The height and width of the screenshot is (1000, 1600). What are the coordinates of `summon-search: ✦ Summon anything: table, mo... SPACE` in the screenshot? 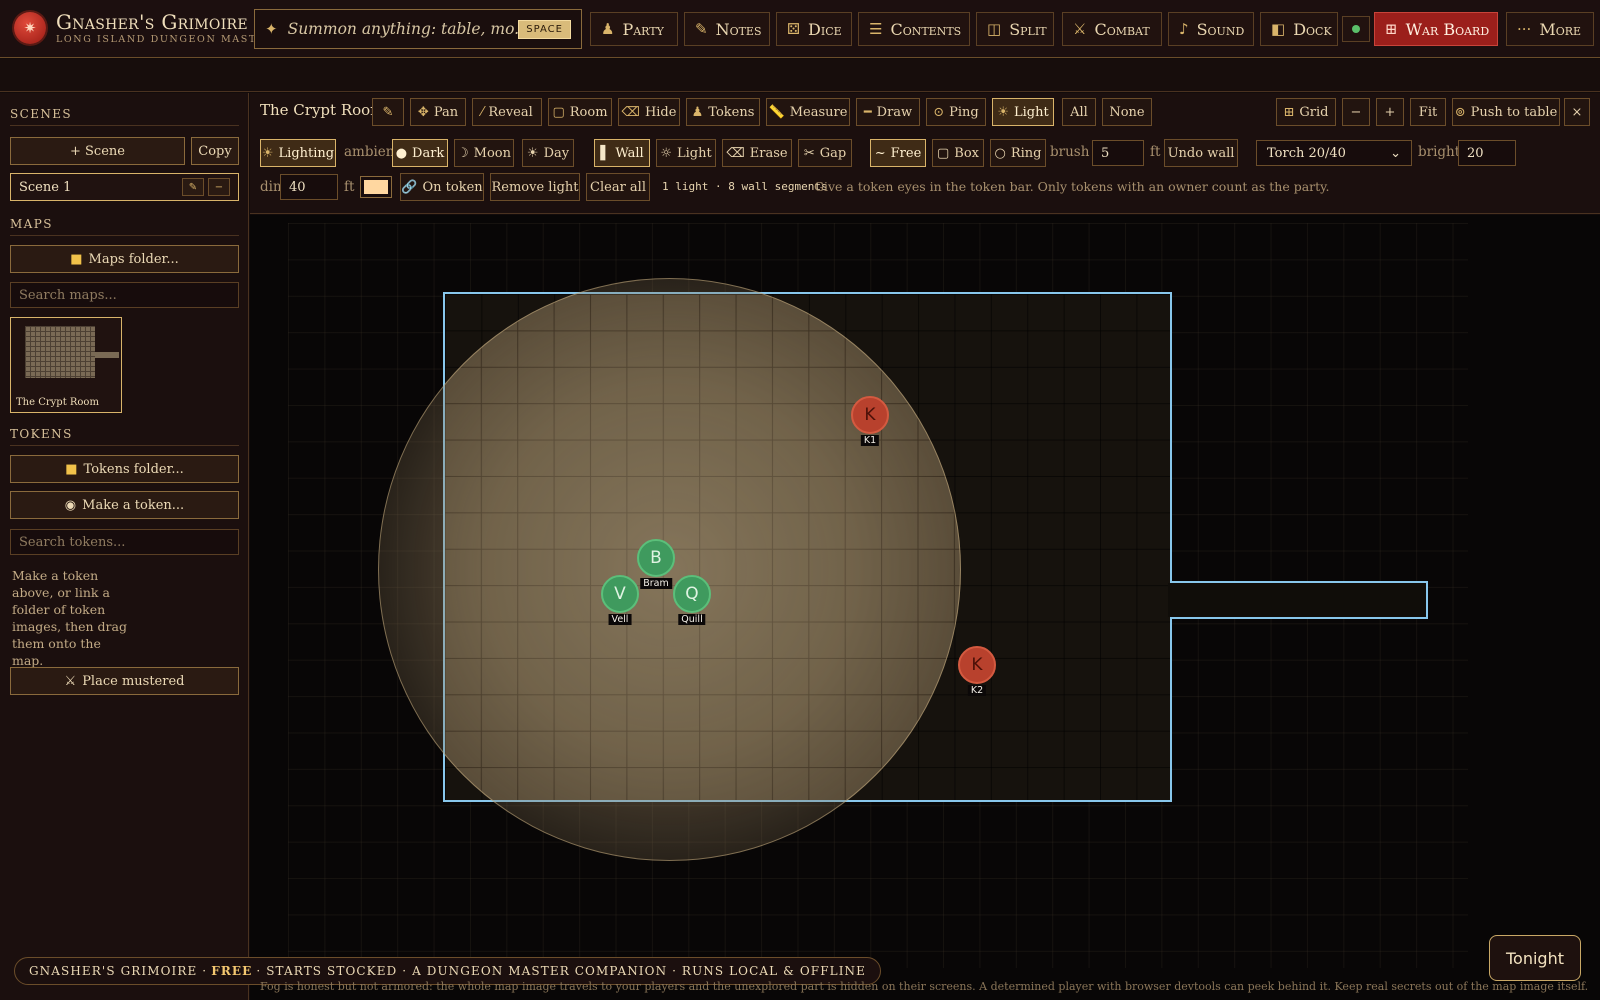 It's located at (418, 29).